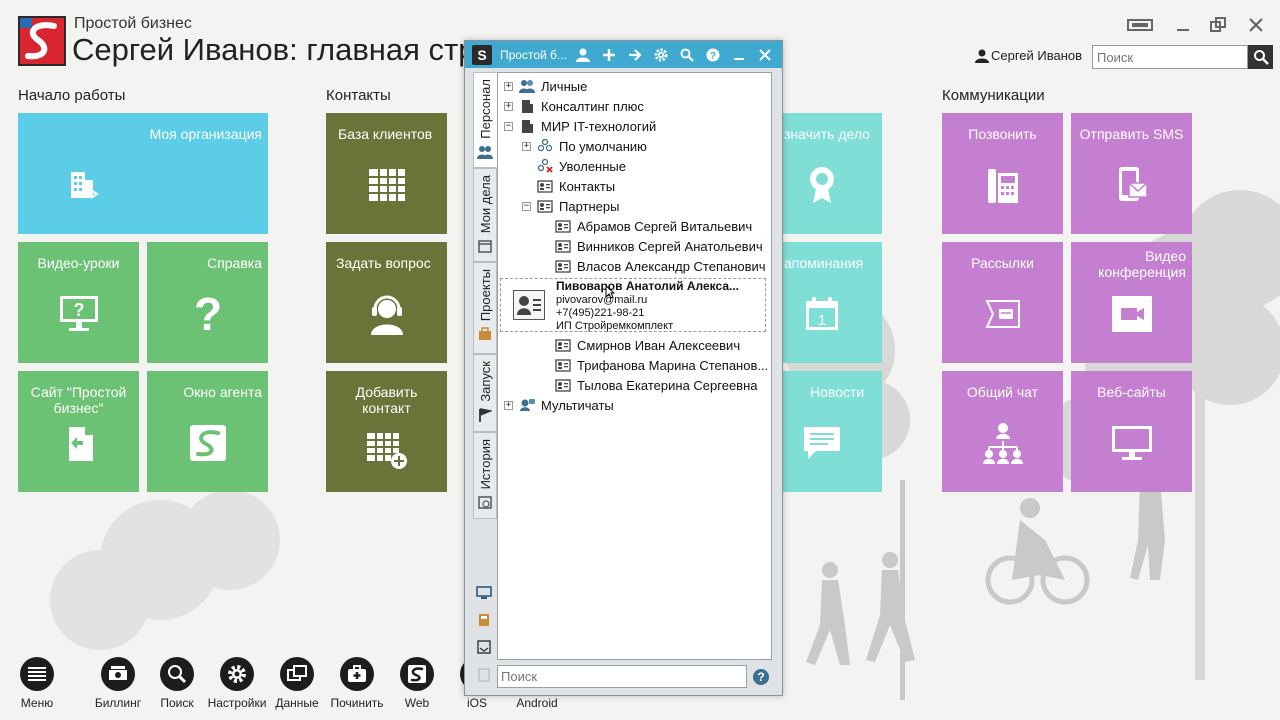 This screenshot has width=1280, height=720. What do you see at coordinates (508, 125) in the screenshot?
I see `collapse-icon: −` at bounding box center [508, 125].